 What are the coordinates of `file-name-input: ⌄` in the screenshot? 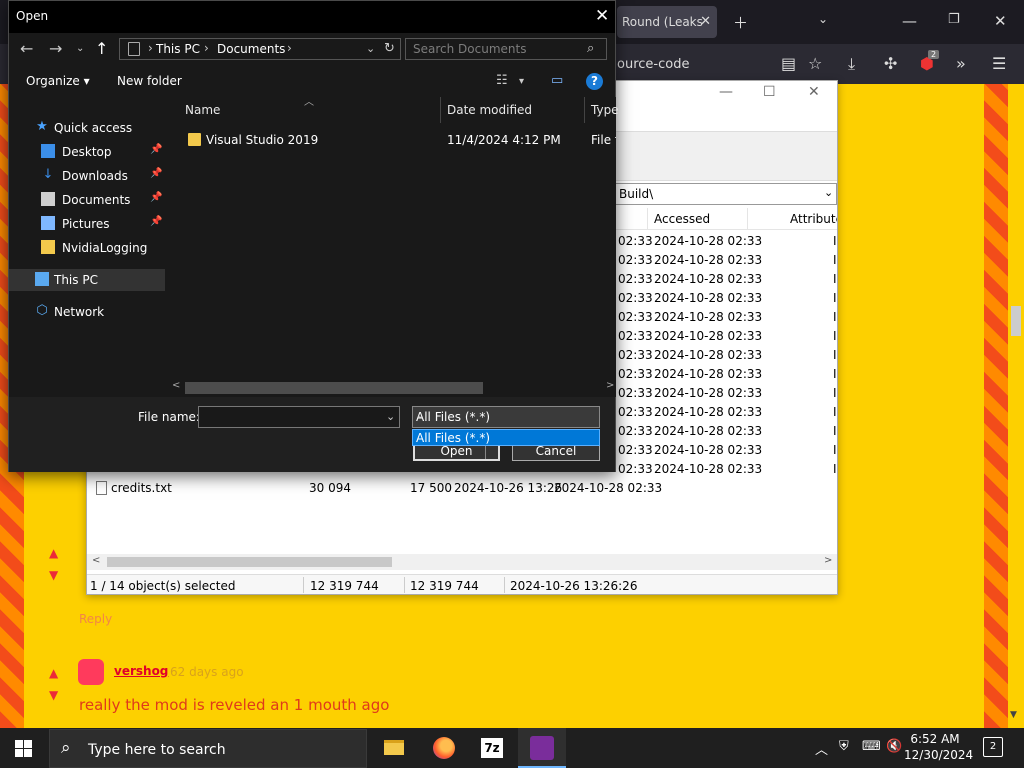 It's located at (299, 417).